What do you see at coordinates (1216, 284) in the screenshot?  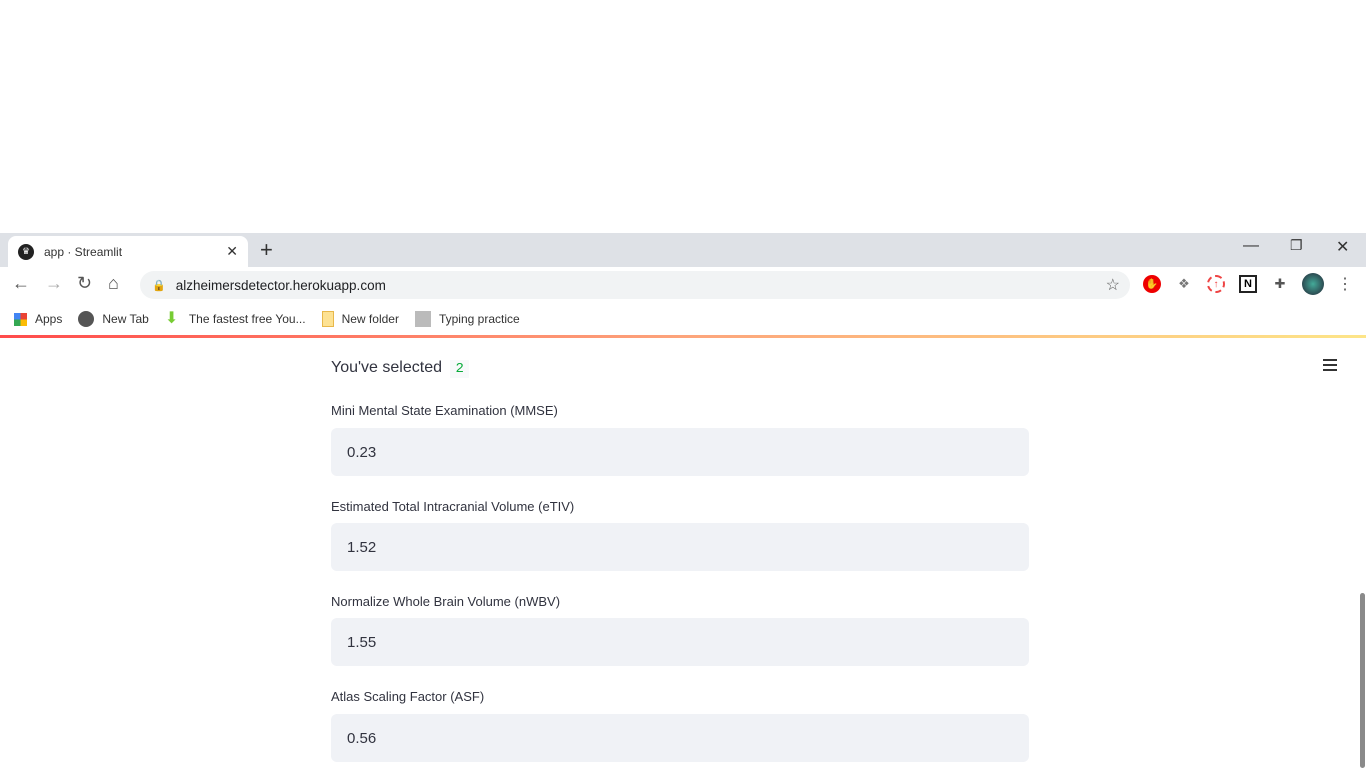 I see `upload-icon: ↑` at bounding box center [1216, 284].